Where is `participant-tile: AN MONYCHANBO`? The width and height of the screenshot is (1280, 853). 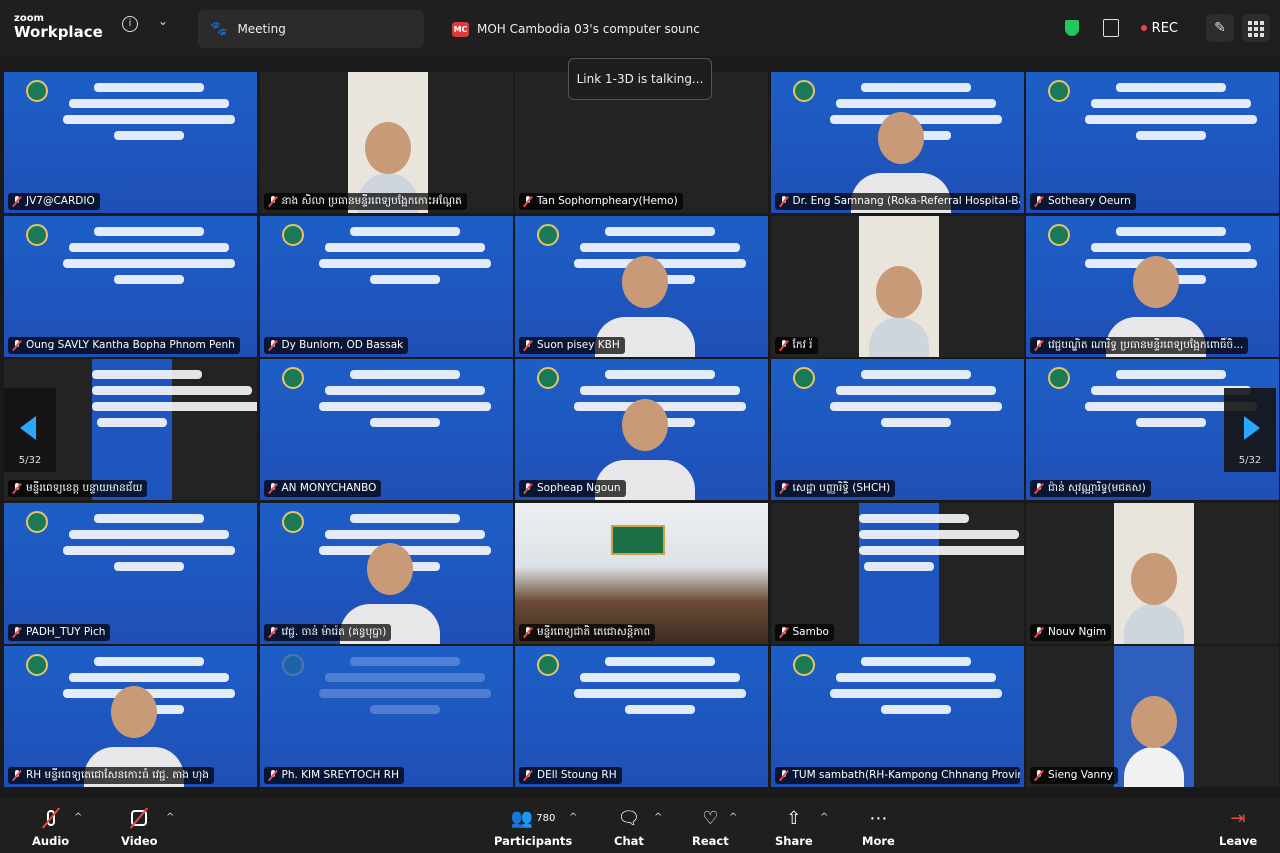 participant-tile: AN MONYCHANBO is located at coordinates (386, 429).